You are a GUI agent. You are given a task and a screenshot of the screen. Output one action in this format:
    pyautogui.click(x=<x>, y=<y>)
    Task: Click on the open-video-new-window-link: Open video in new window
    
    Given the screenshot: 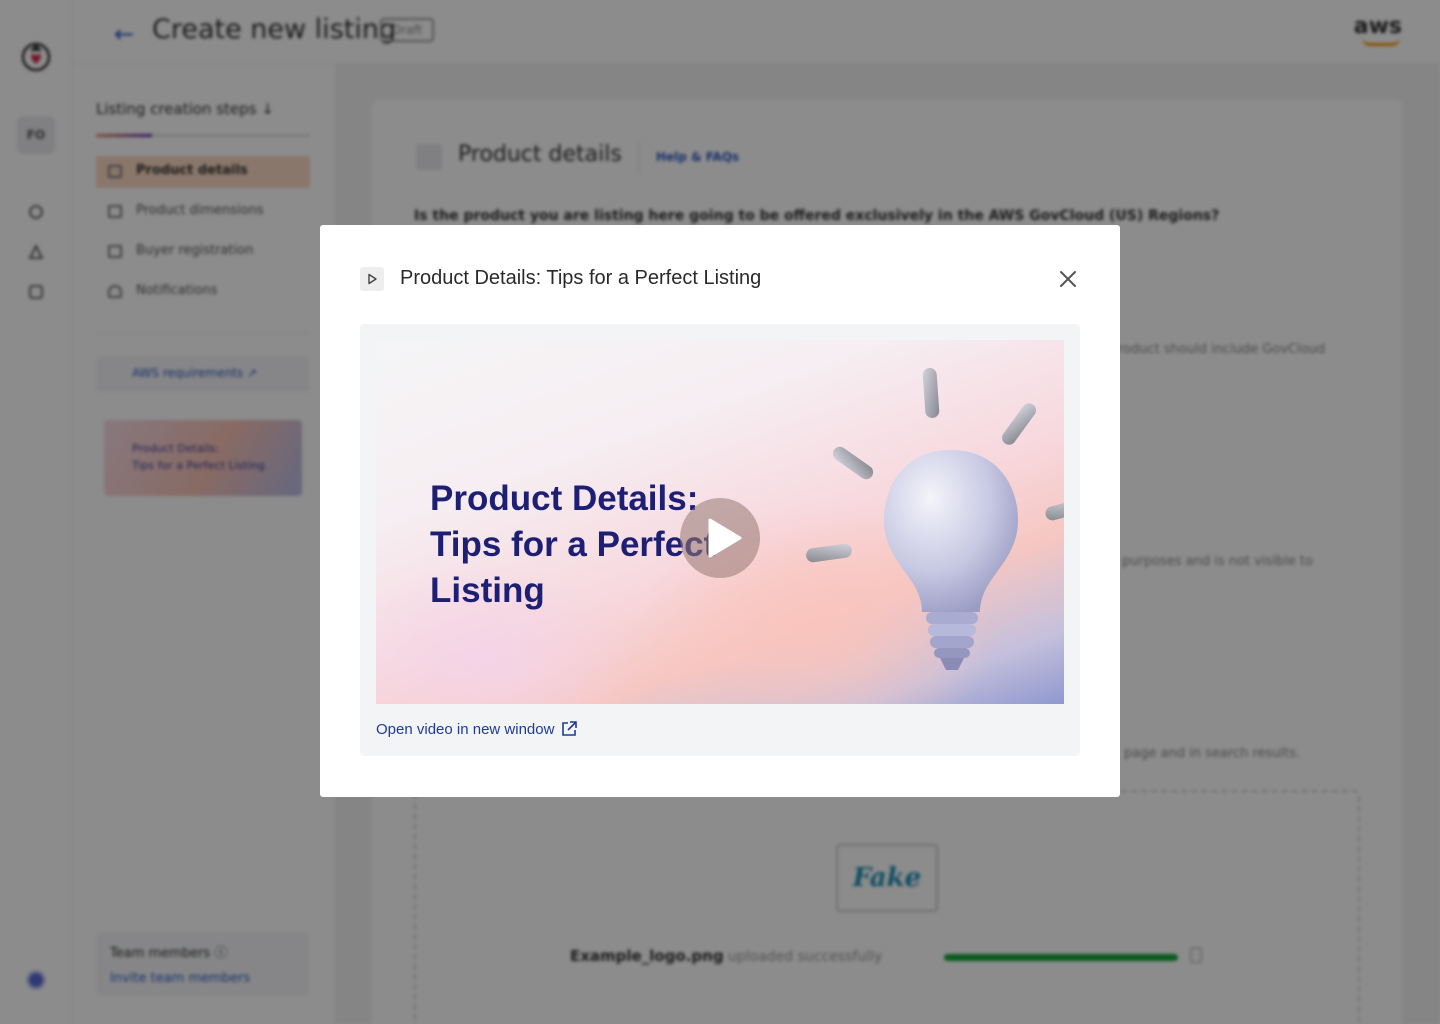 What is the action you would take?
    pyautogui.click(x=477, y=729)
    